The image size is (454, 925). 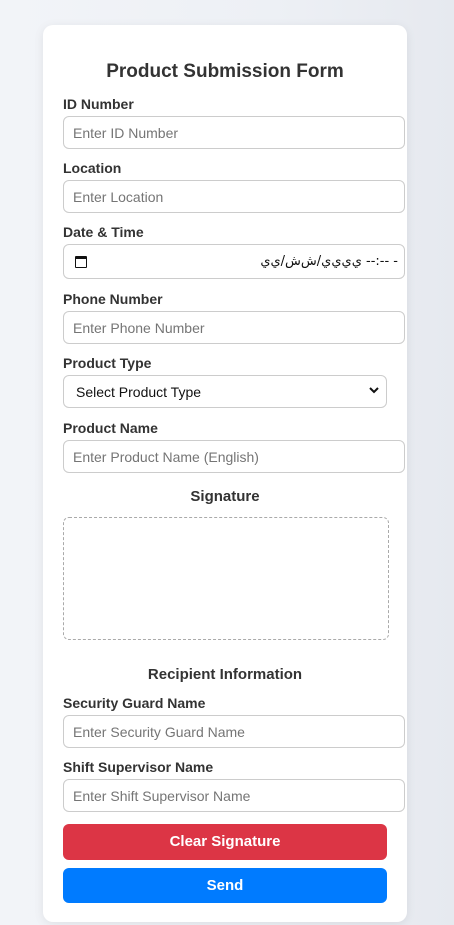 What do you see at coordinates (234, 327) in the screenshot?
I see `phone-number-input` at bounding box center [234, 327].